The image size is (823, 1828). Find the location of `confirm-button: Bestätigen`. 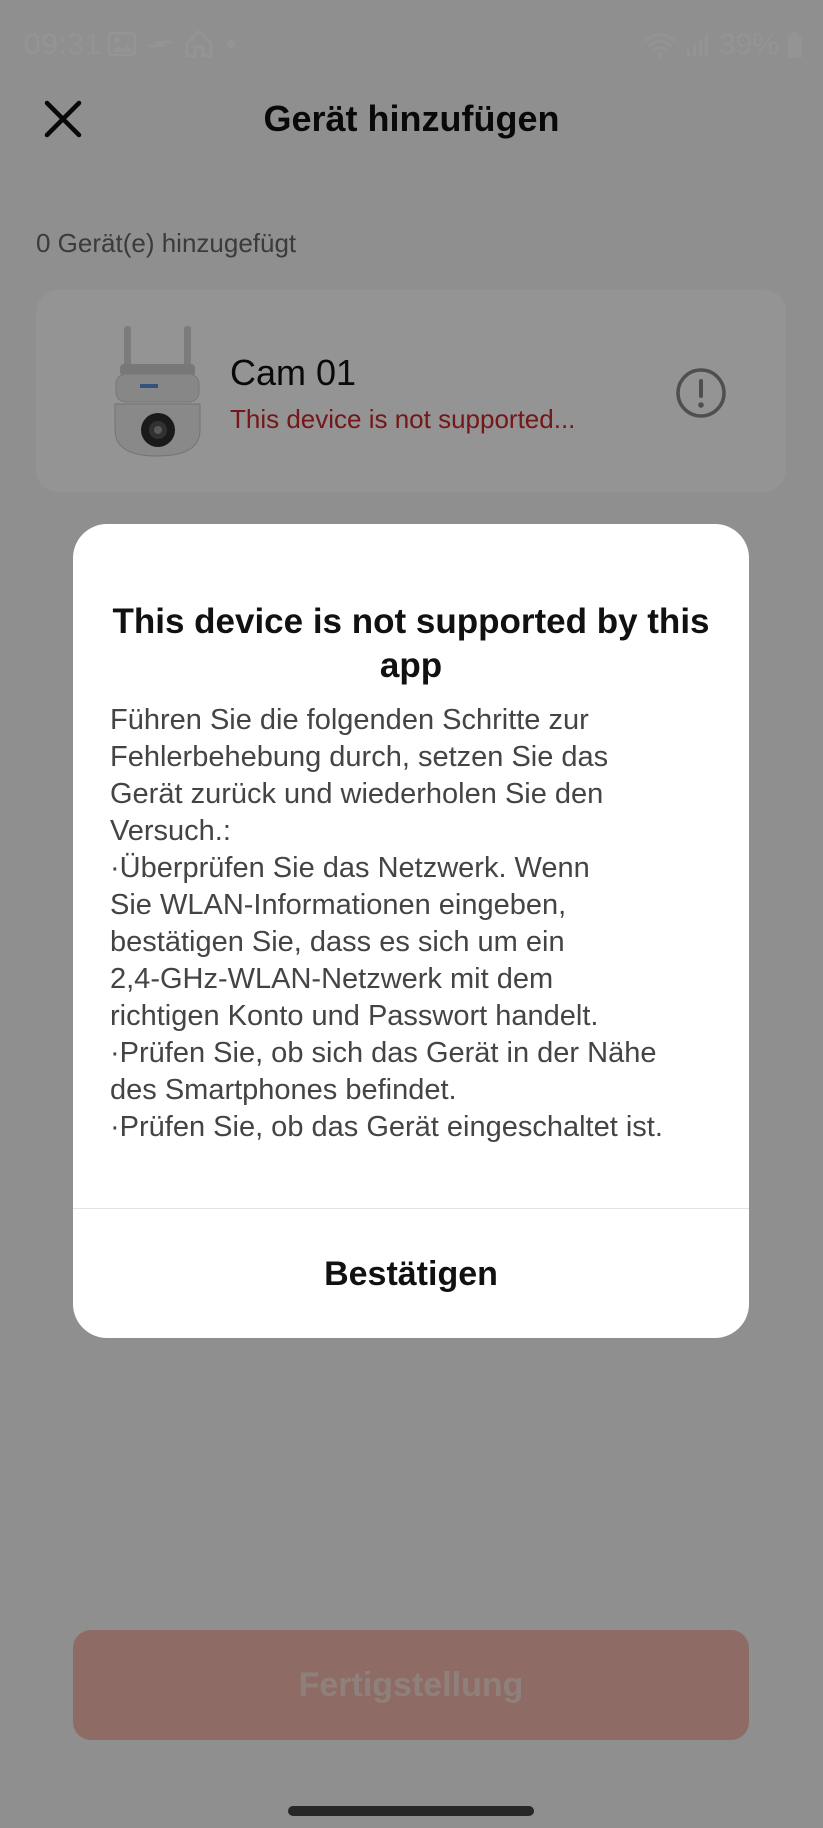

confirm-button: Bestätigen is located at coordinates (411, 1274).